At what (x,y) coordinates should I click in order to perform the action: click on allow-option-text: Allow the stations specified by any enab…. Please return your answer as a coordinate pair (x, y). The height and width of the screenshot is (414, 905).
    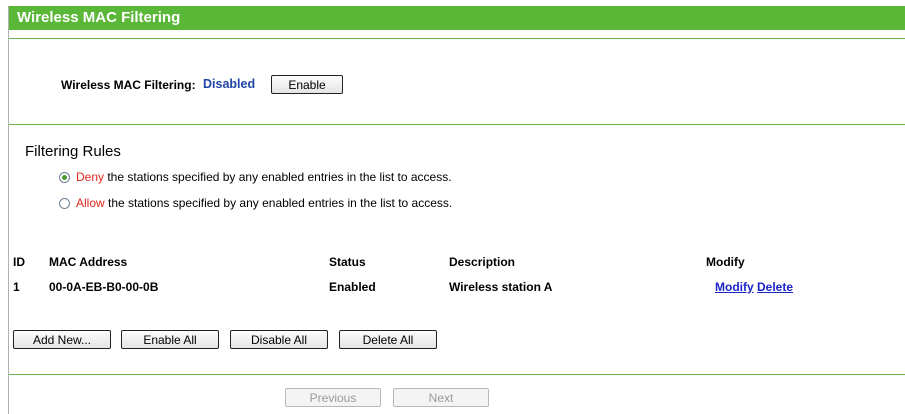
    Looking at the image, I should click on (264, 203).